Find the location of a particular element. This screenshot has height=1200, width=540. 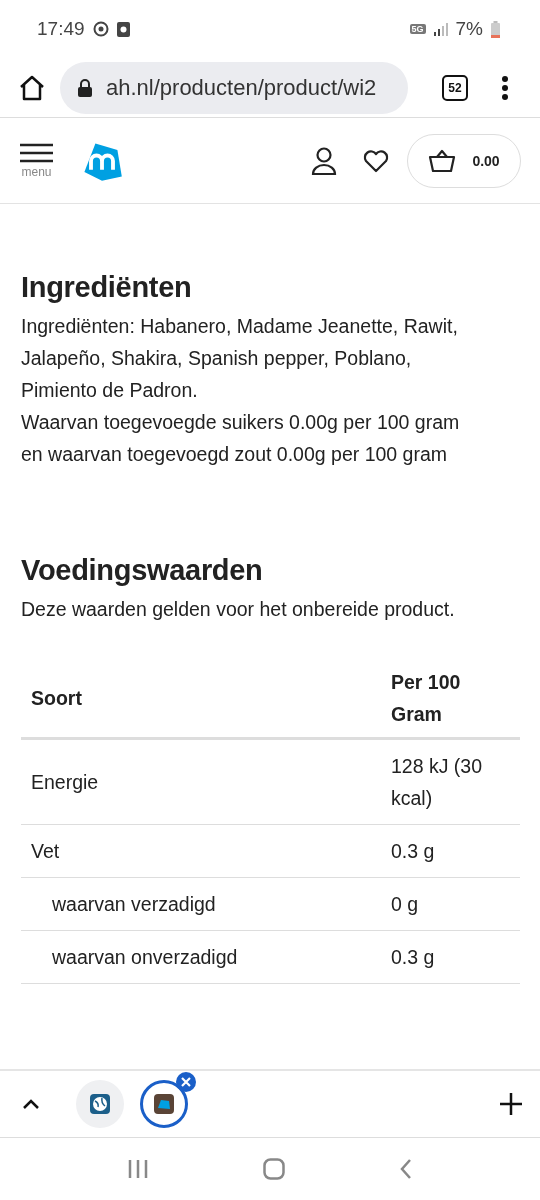

new-tab-icon is located at coordinates (511, 1104).